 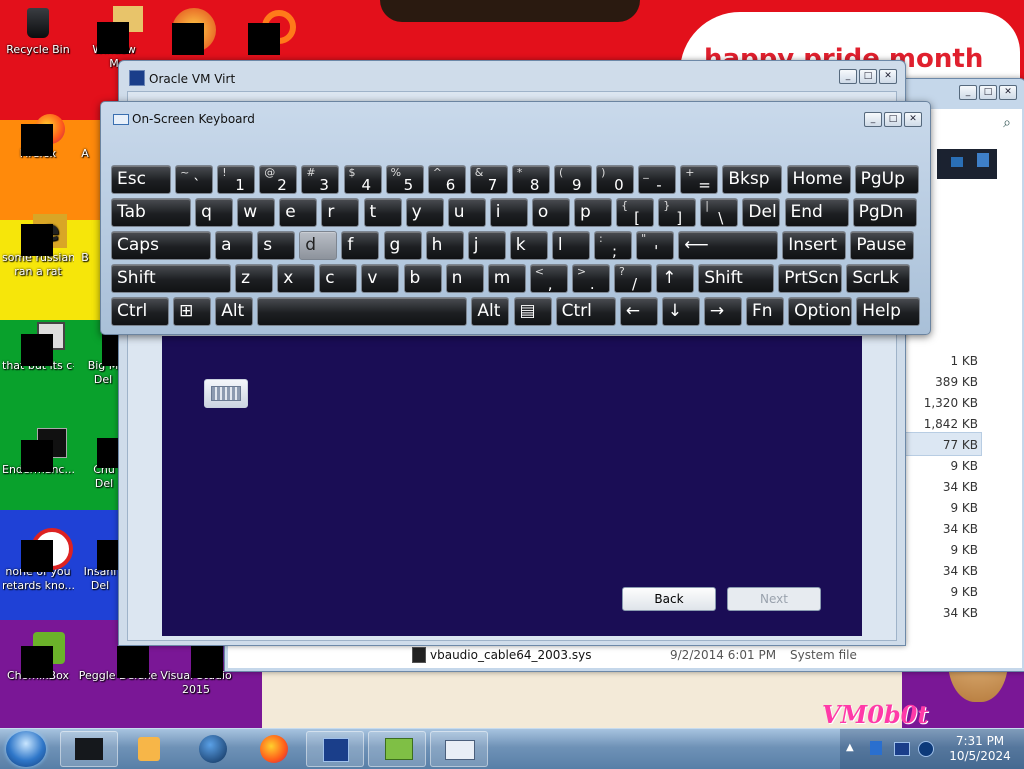 I want to click on taskbar-button-globe, so click(x=213, y=749).